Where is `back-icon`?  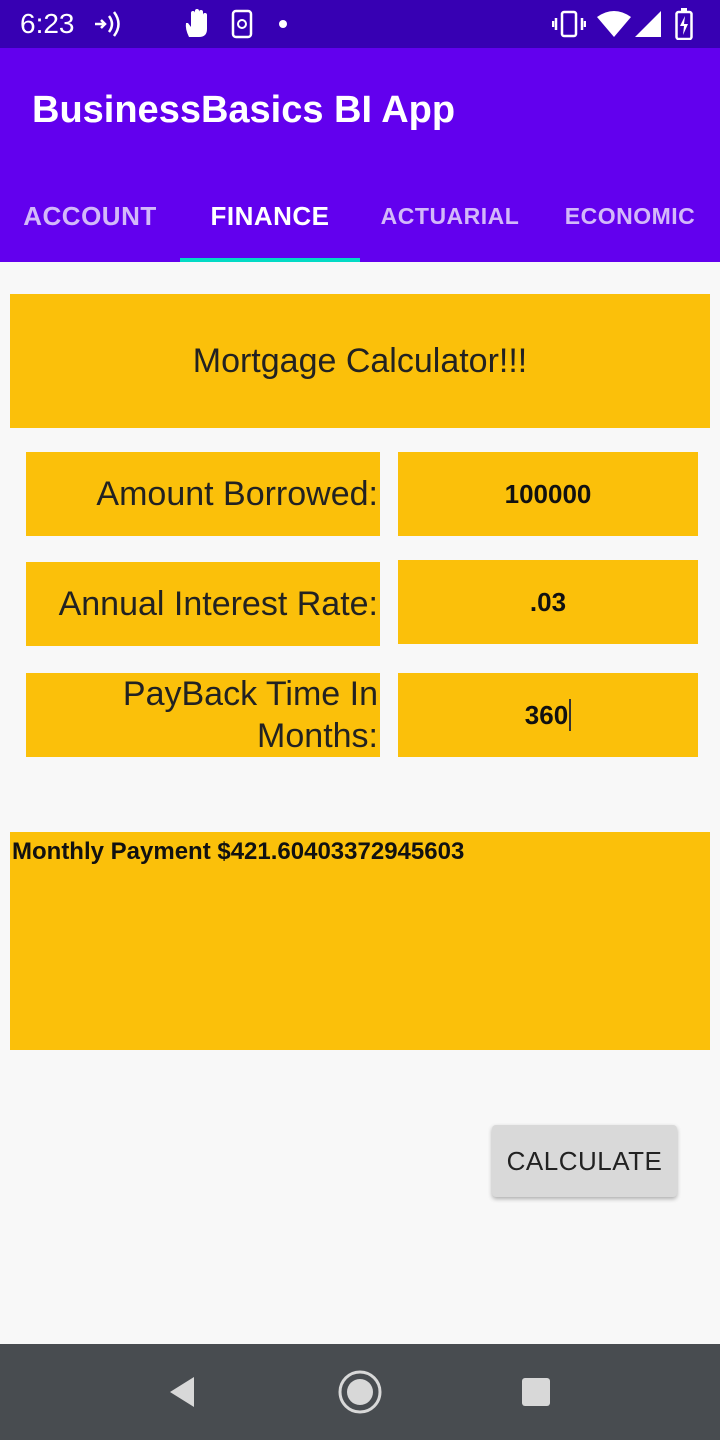 back-icon is located at coordinates (182, 1392).